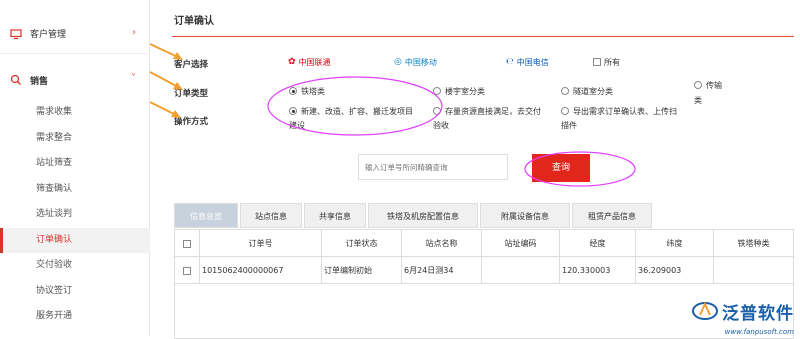 Image resolution: width=800 pixels, height=339 pixels. I want to click on telecom-logo-icon: ℮, so click(510, 62).